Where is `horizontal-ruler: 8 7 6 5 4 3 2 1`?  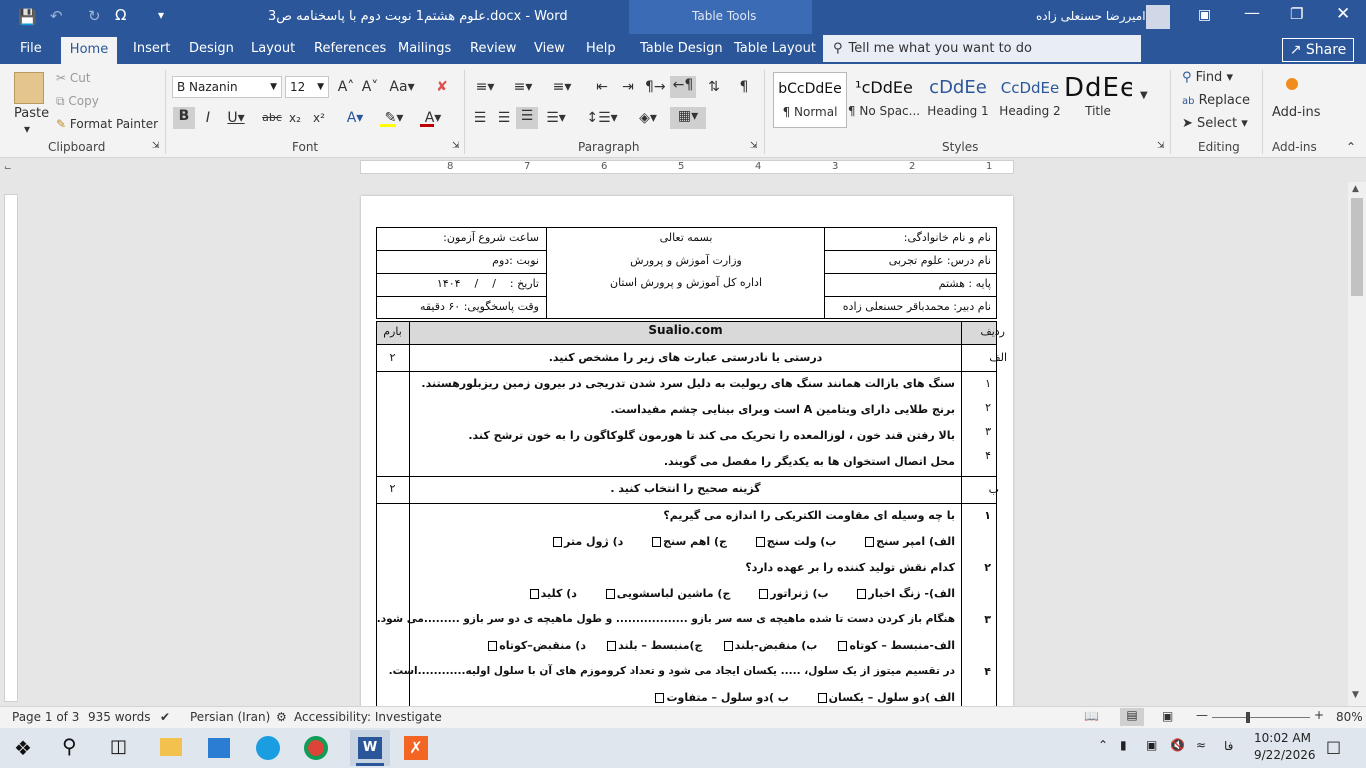
horizontal-ruler: 8 7 6 5 4 3 2 1 is located at coordinates (687, 167).